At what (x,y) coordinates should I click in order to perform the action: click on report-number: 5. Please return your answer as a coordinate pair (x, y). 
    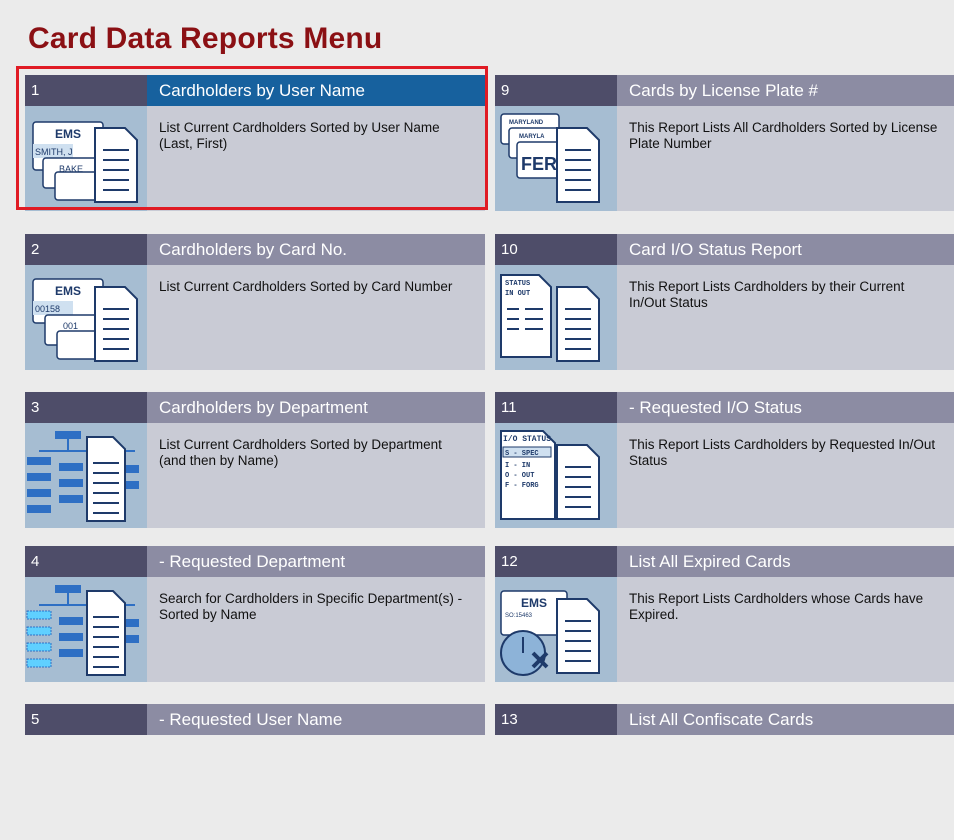
    Looking at the image, I should click on (86, 719).